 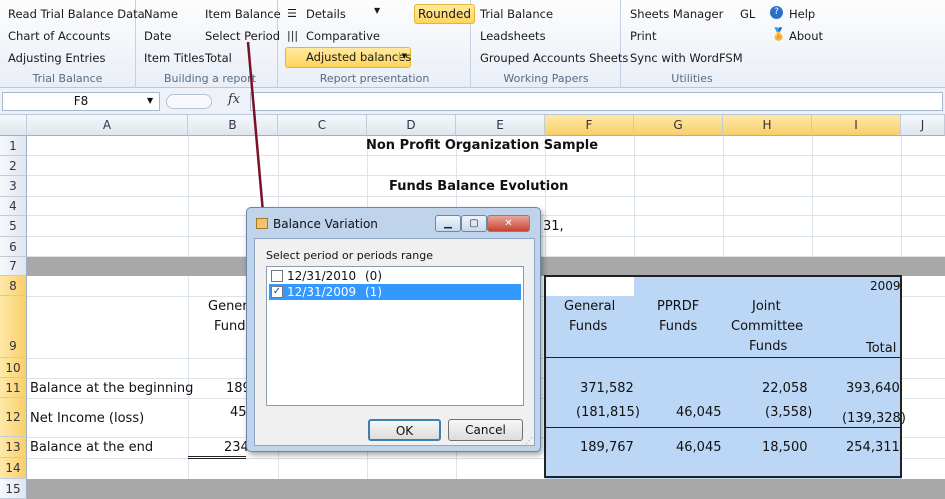 I want to click on row-header-12: 12, so click(x=13, y=417).